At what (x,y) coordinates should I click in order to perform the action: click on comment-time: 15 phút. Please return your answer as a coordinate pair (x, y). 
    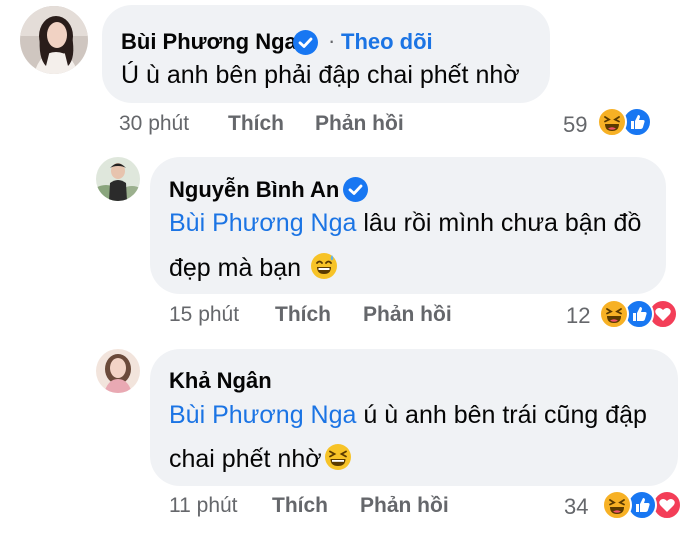
    Looking at the image, I should click on (204, 314).